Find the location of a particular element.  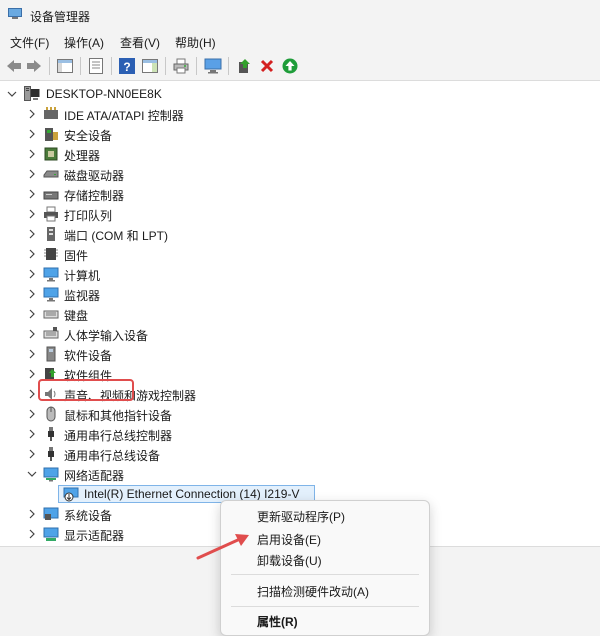

hid-icon is located at coordinates (51, 333).